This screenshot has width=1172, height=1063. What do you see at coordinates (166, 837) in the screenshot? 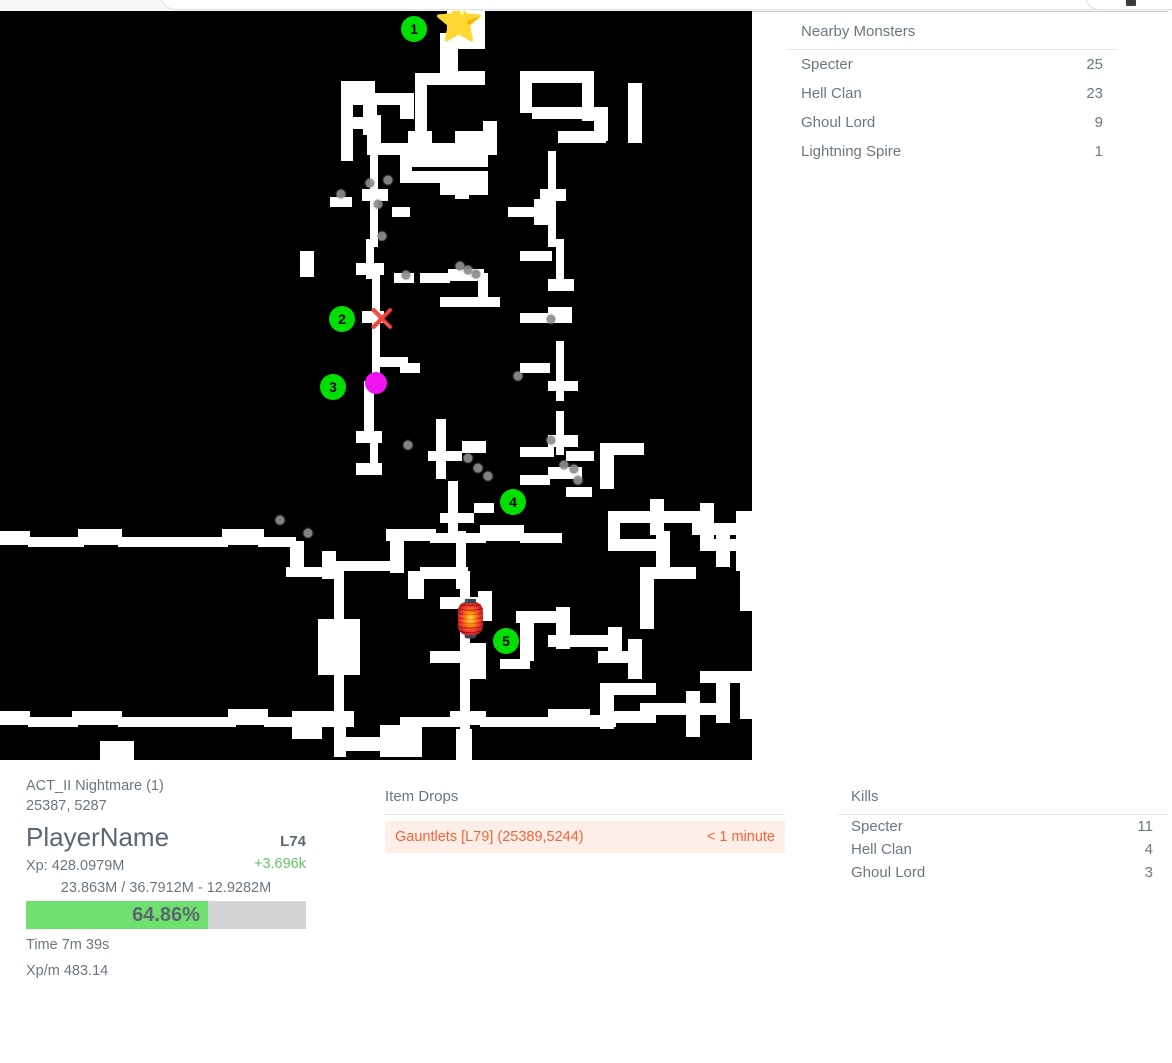
I see `player-row: PlayerName L74` at bounding box center [166, 837].